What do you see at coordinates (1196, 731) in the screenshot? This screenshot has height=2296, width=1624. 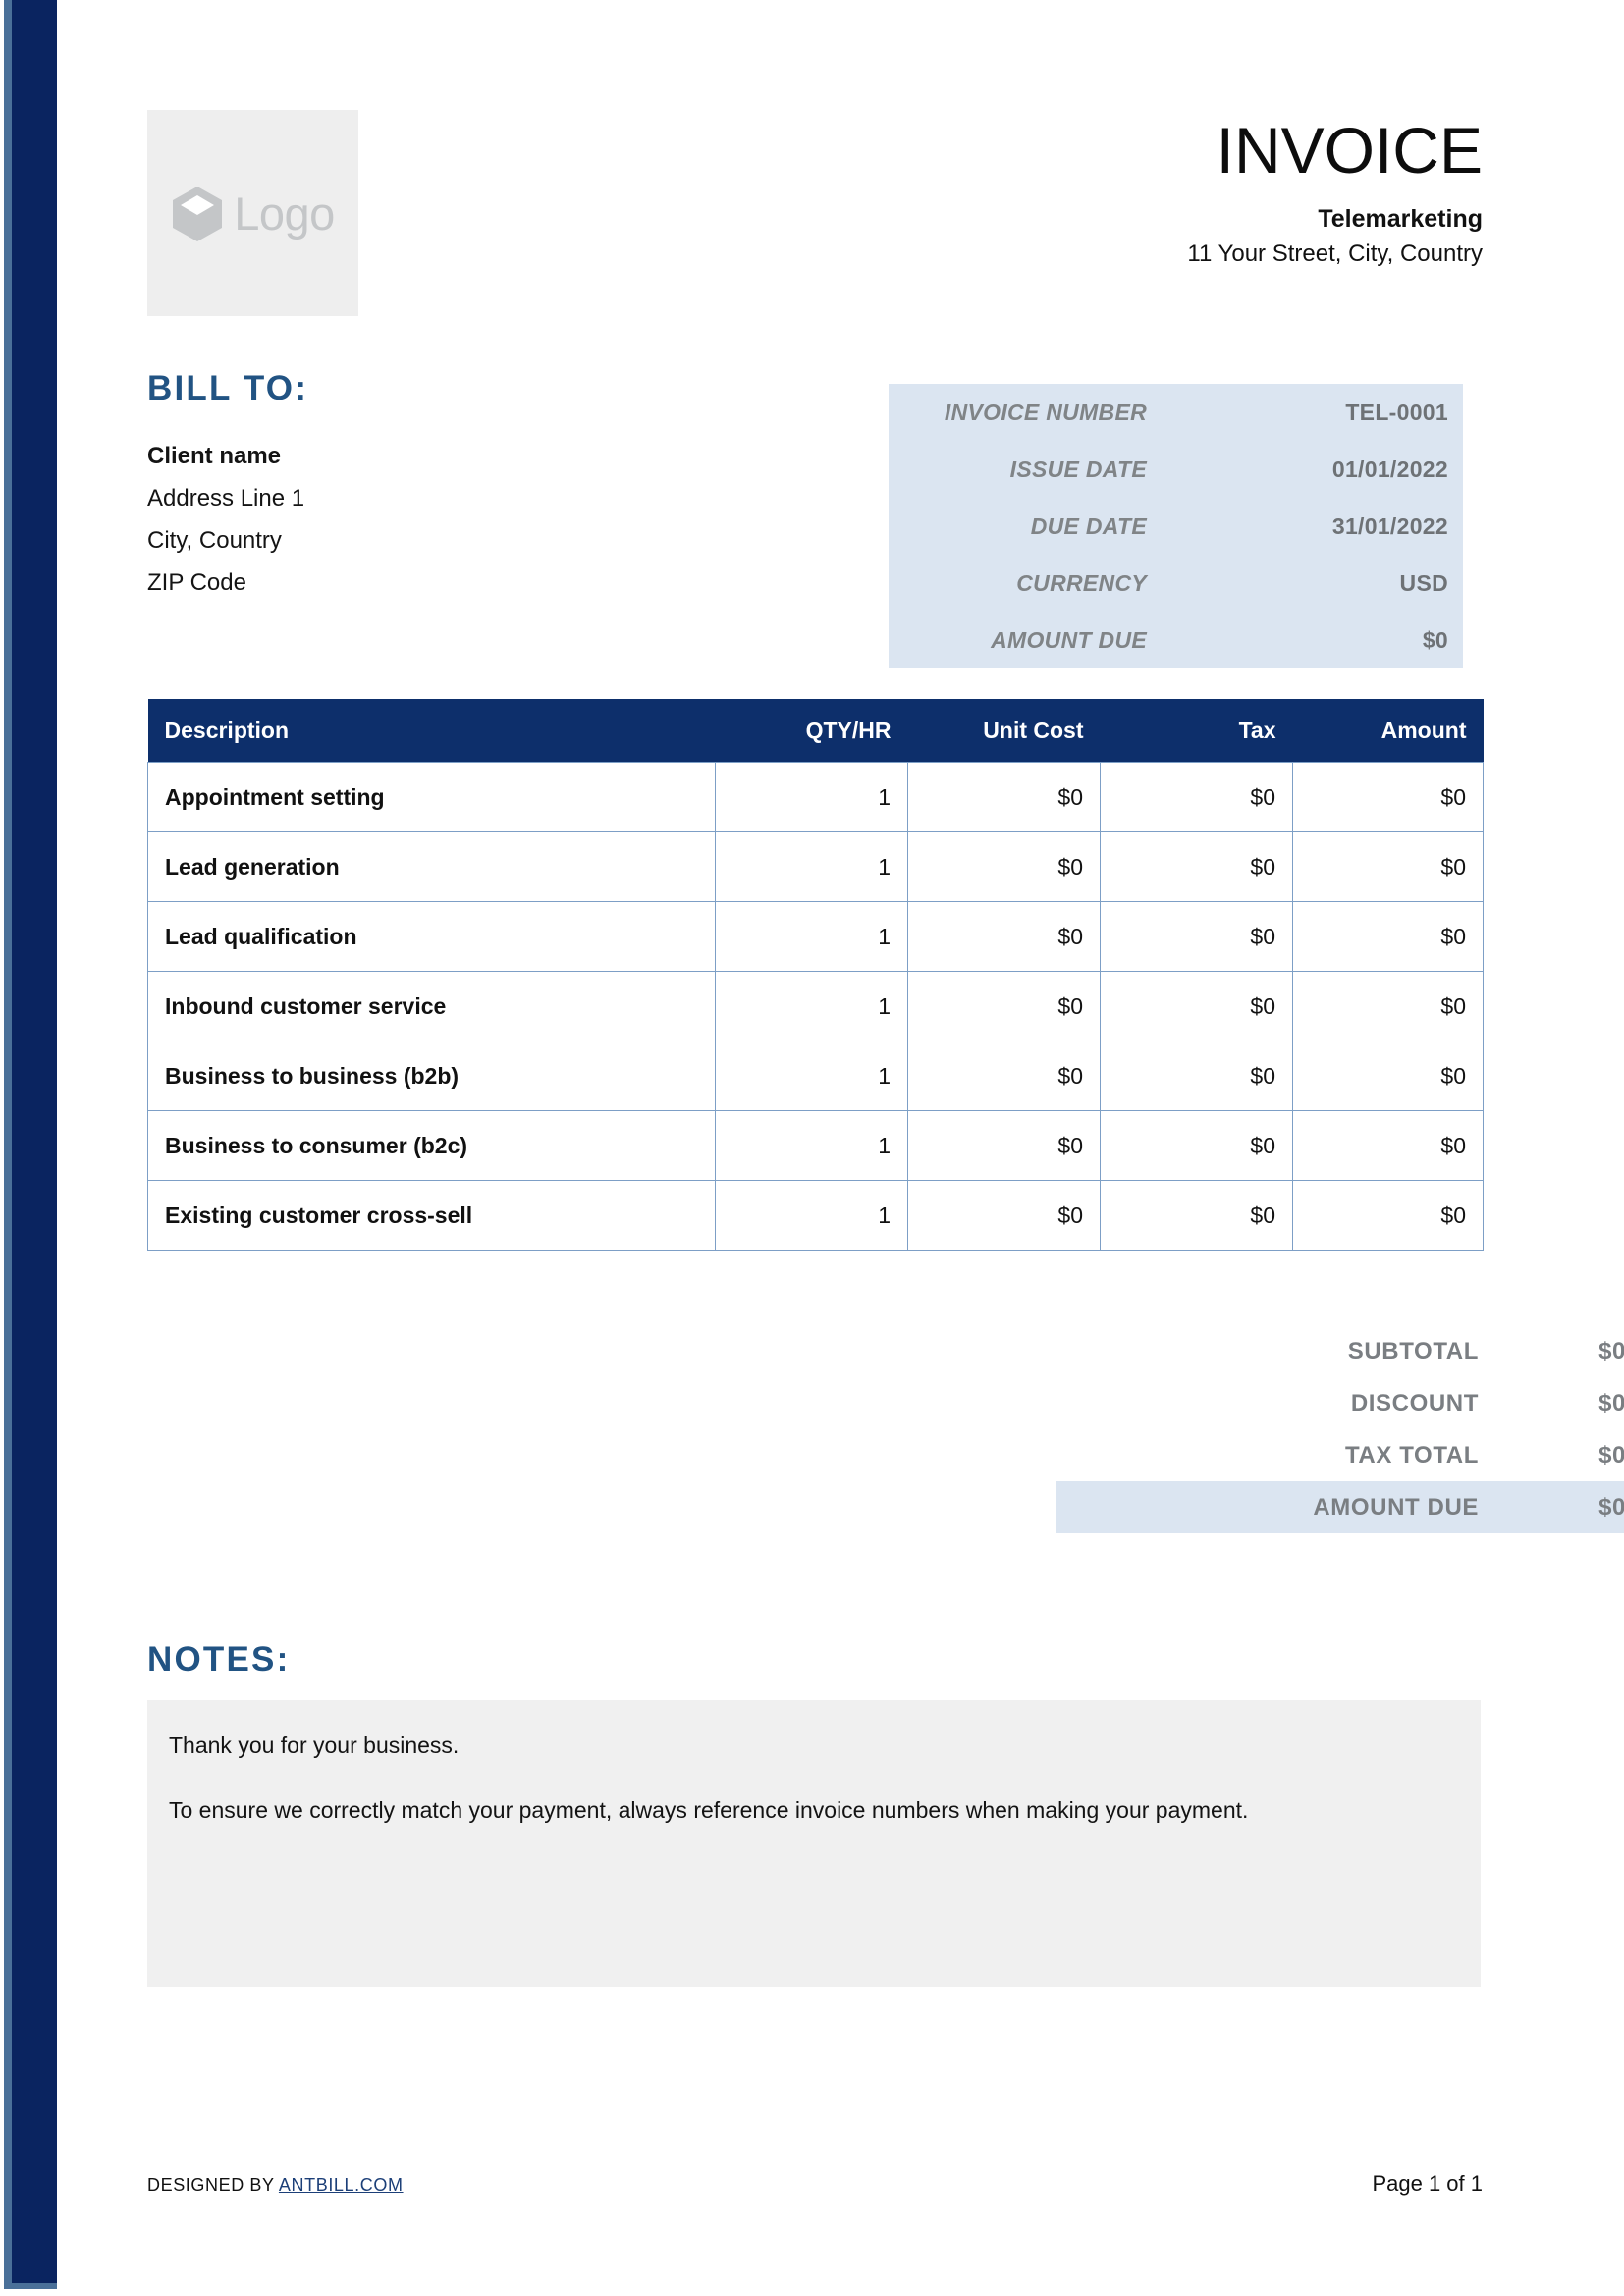 I see `column-header-tax: Tax` at bounding box center [1196, 731].